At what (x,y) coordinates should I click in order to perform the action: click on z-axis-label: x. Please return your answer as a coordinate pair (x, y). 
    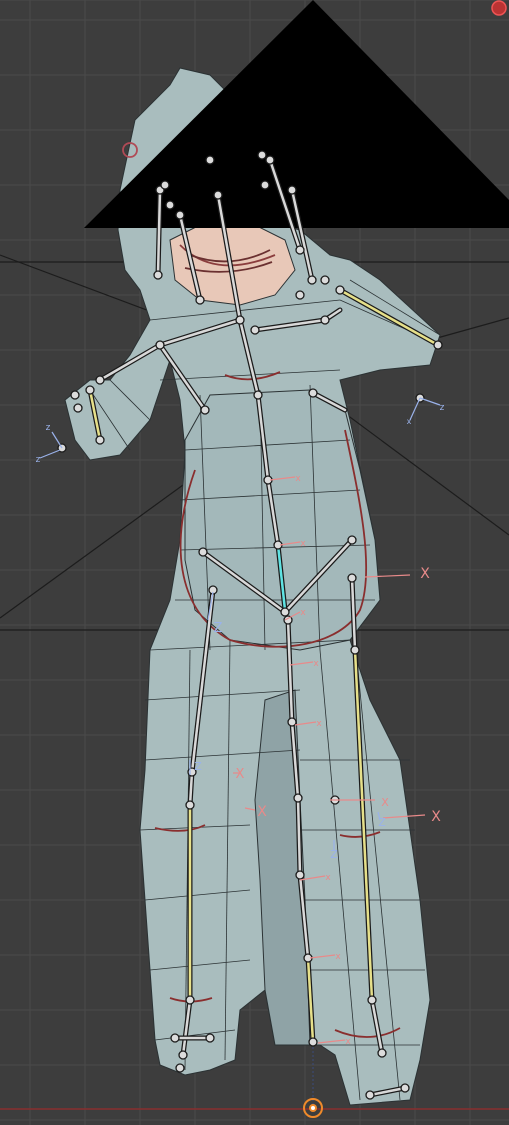
    Looking at the image, I should click on (409, 421).